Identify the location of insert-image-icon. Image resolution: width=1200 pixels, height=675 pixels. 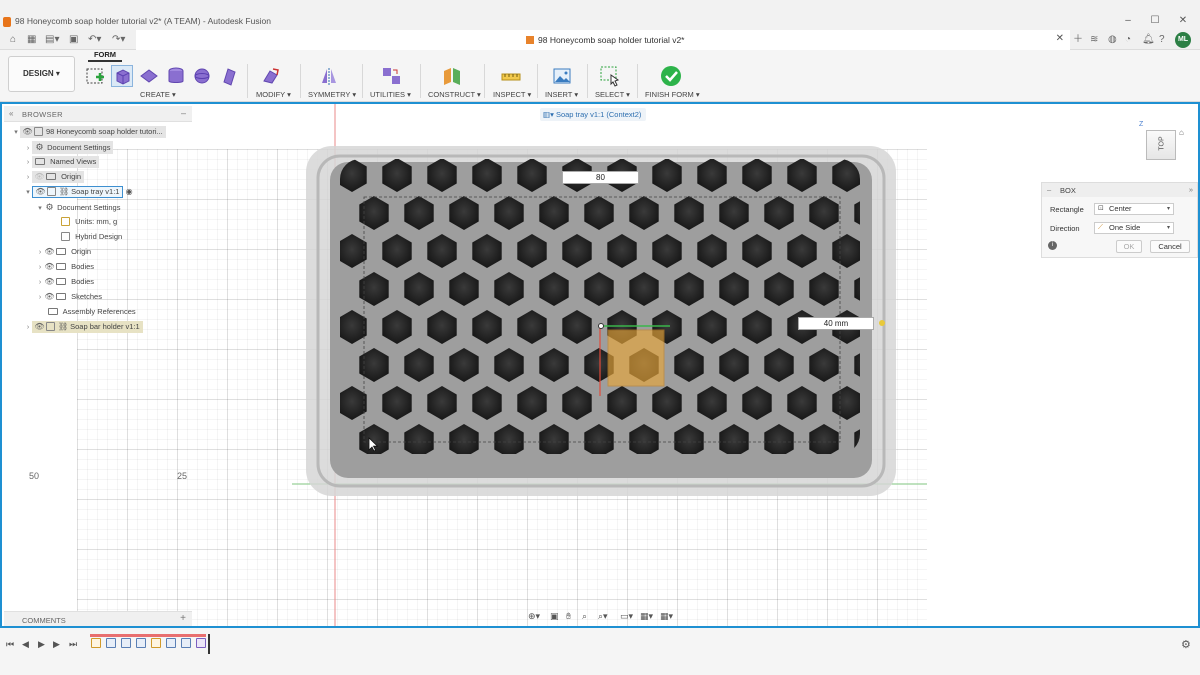
(562, 76).